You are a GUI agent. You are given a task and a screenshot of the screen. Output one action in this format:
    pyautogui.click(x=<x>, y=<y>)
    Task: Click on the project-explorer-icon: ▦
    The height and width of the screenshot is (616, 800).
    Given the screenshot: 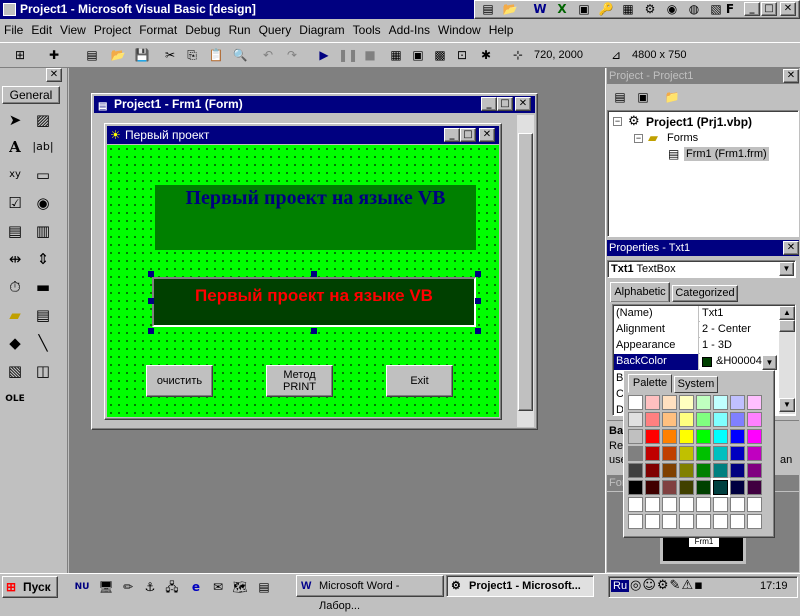 What is the action you would take?
    pyautogui.click(x=396, y=55)
    